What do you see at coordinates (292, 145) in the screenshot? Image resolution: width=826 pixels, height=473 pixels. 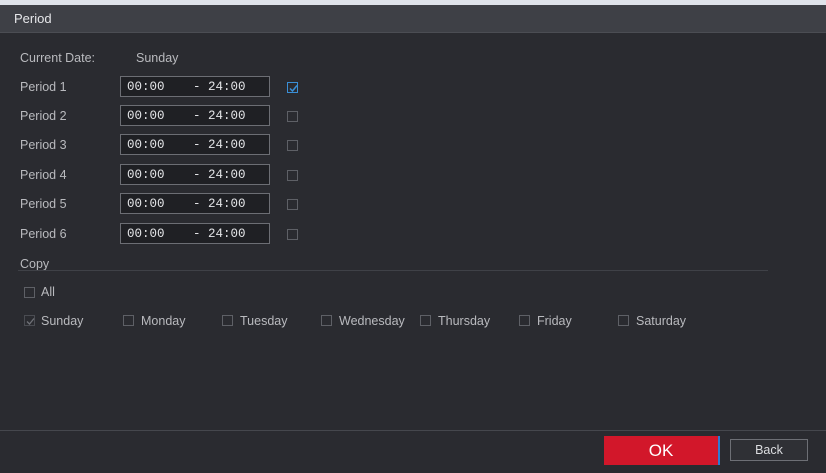 I see `period-3-enable-checkbox` at bounding box center [292, 145].